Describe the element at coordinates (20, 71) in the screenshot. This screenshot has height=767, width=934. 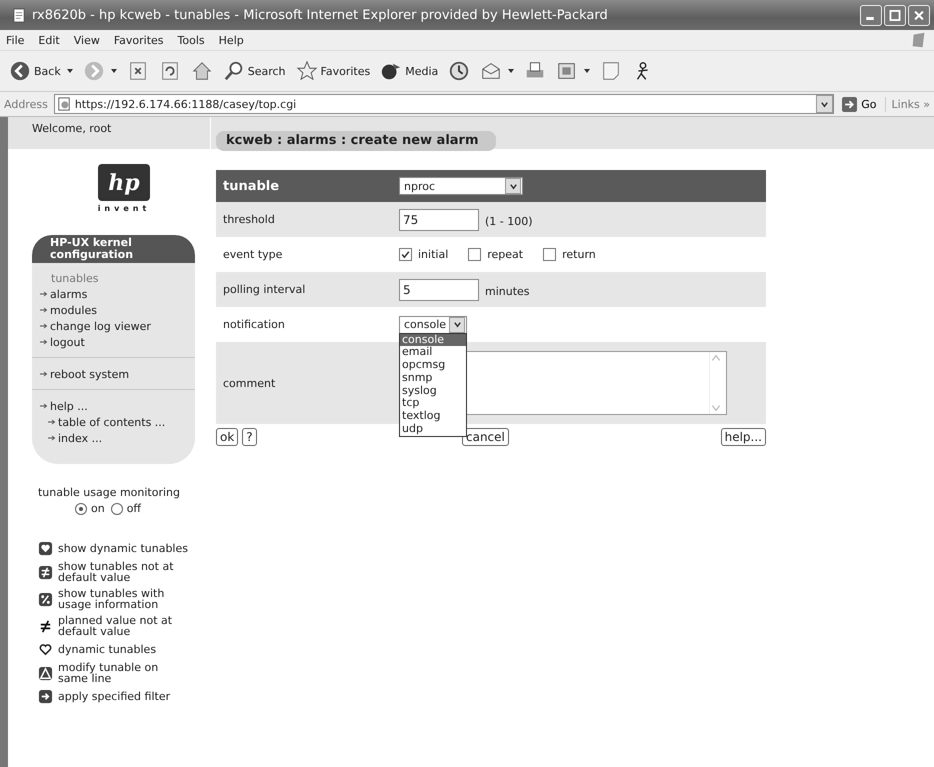
I see `back-icon` at that location.